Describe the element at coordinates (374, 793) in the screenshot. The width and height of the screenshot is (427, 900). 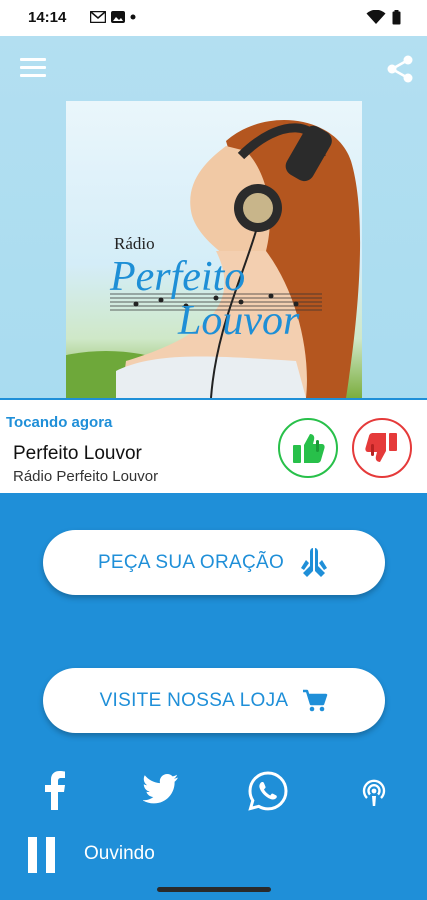
I see `podcast-icon` at that location.